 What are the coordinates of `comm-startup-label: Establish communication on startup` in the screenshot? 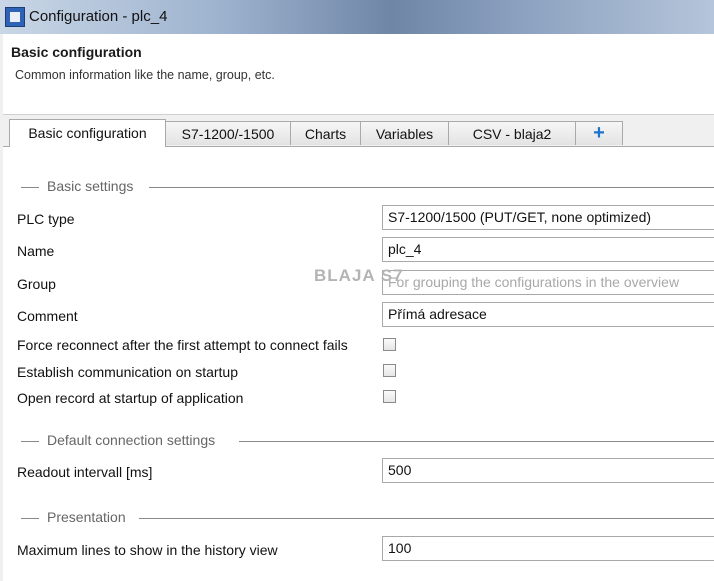 It's located at (127, 372).